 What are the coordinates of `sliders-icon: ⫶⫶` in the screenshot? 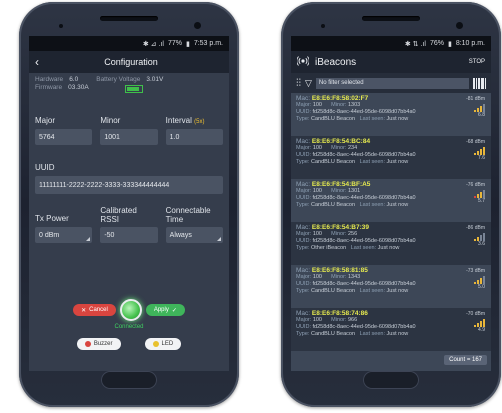 It's located at (298, 83).